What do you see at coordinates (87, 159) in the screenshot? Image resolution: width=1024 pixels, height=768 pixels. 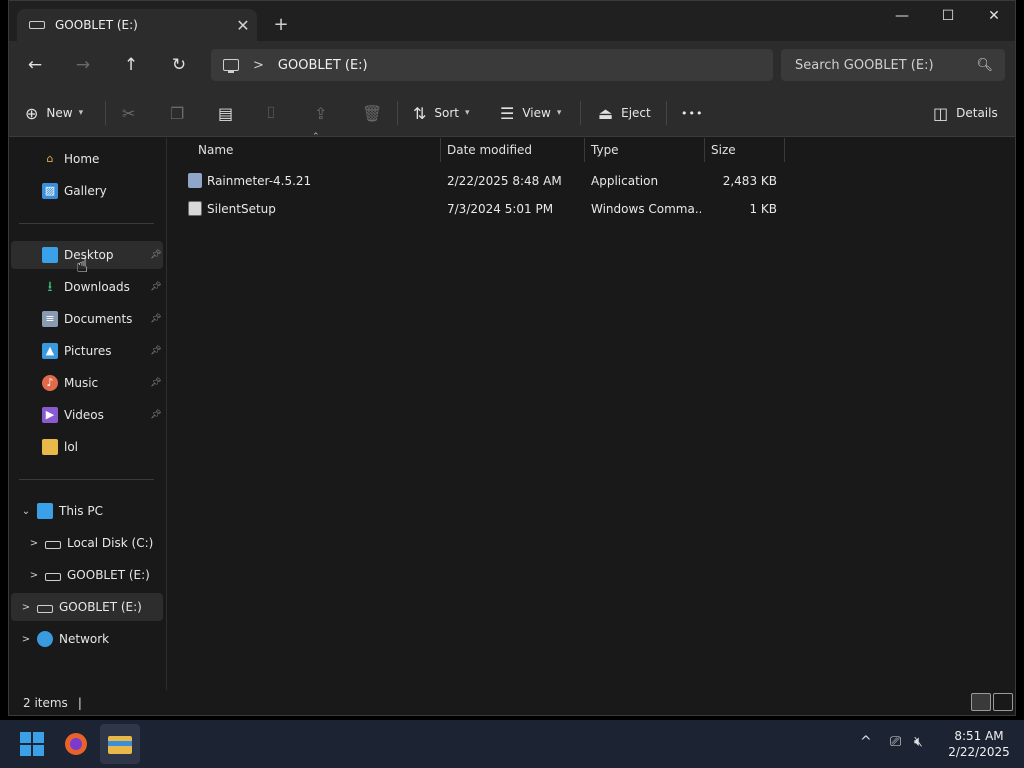 I see `sidebar-item-home: ⌂ Home` at bounding box center [87, 159].